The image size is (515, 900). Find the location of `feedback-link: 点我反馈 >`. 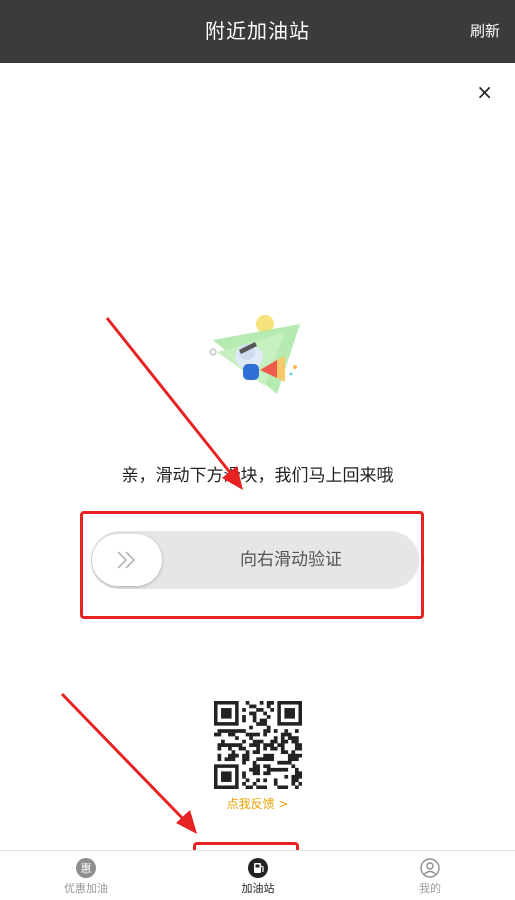

feedback-link: 点我反馈 > is located at coordinates (257, 803).